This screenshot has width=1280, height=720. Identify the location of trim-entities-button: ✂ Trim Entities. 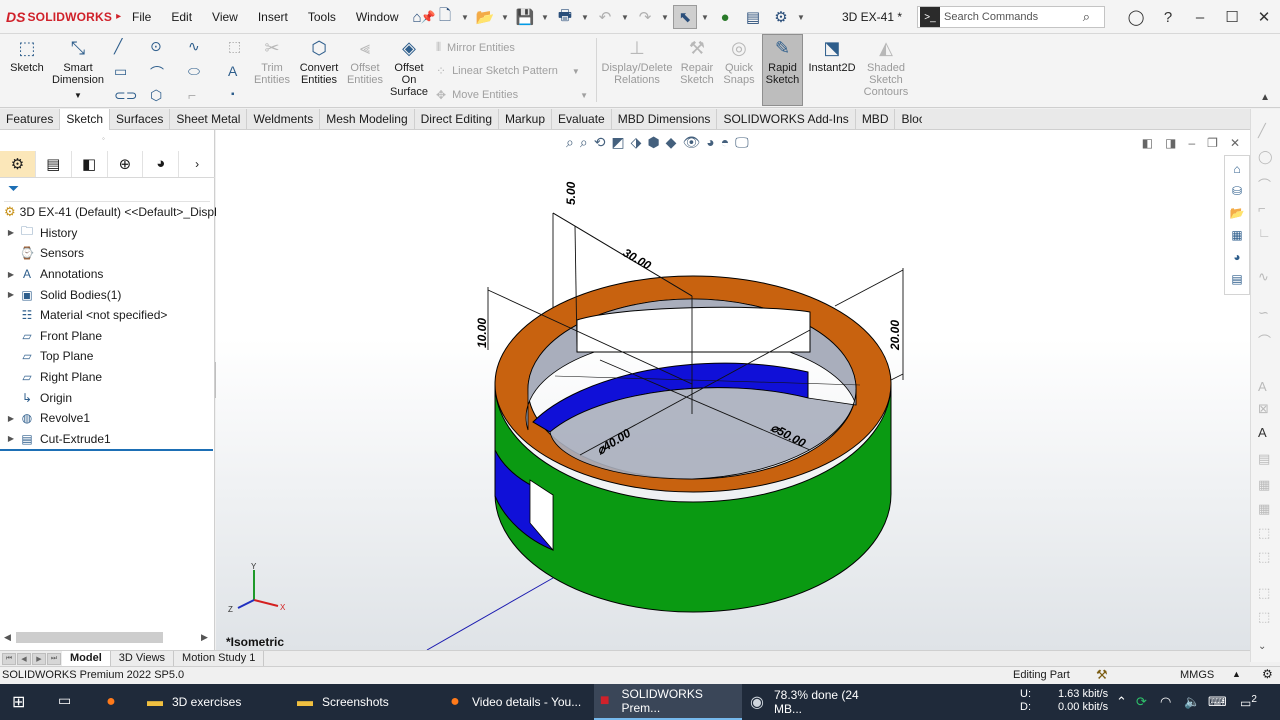
(272, 61).